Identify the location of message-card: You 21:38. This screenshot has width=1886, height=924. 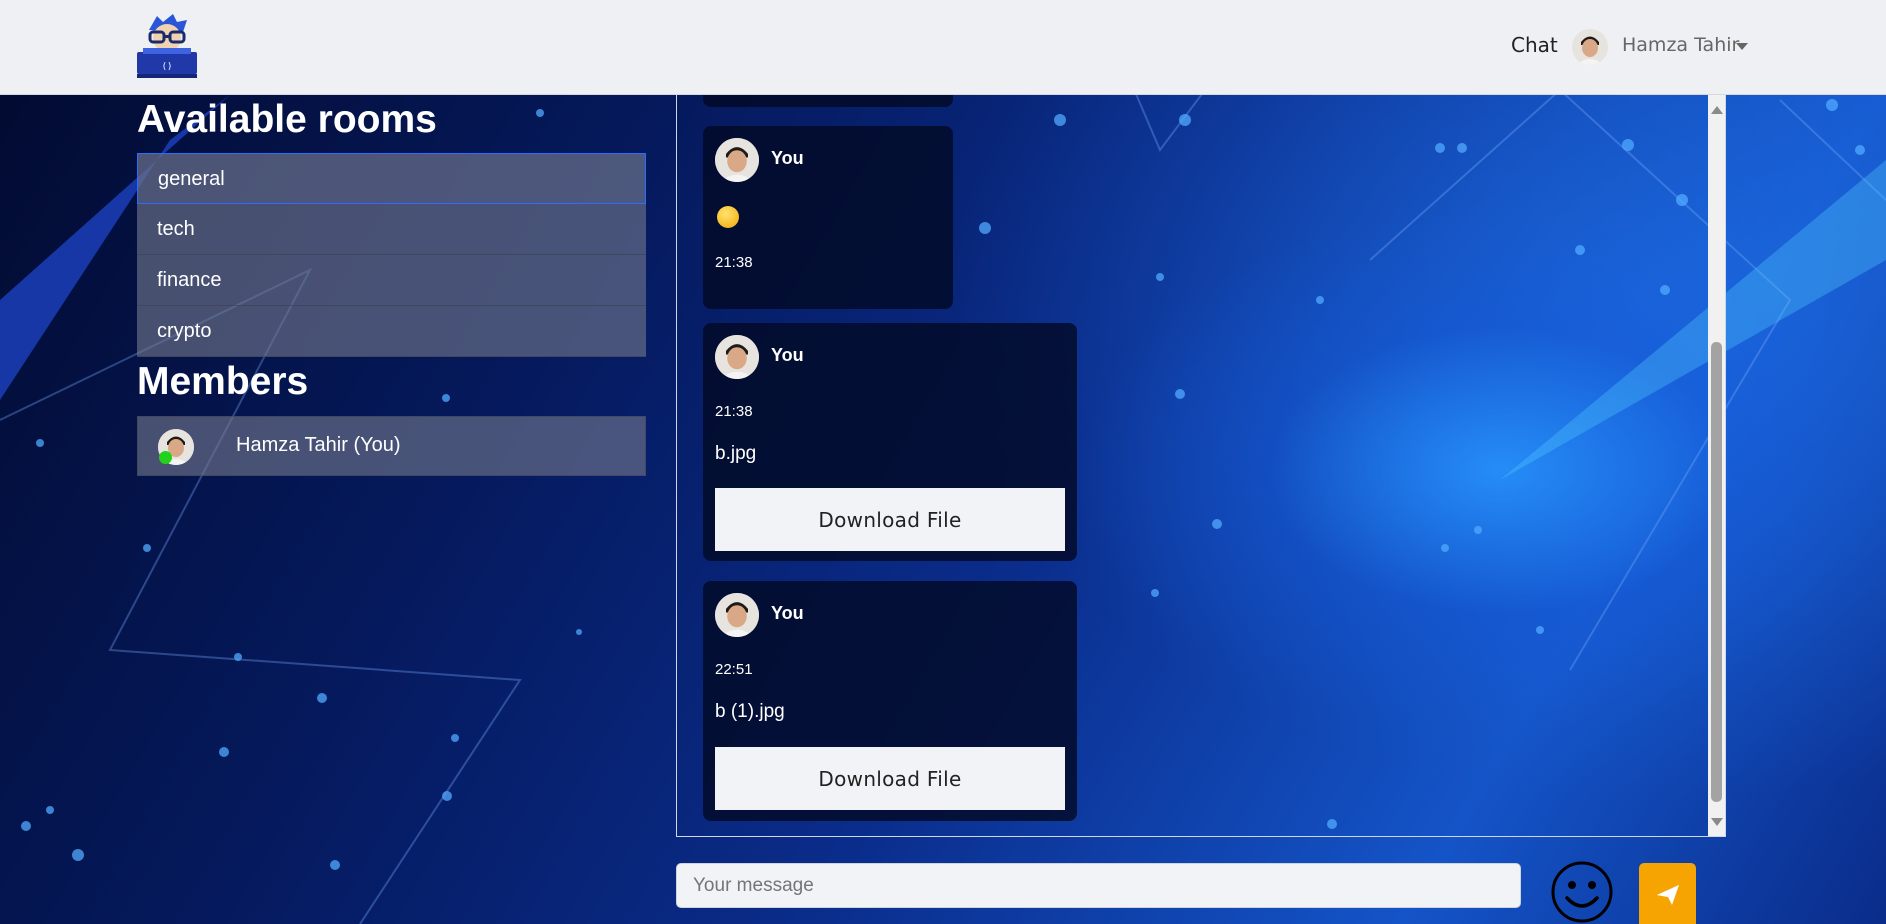
(828, 217).